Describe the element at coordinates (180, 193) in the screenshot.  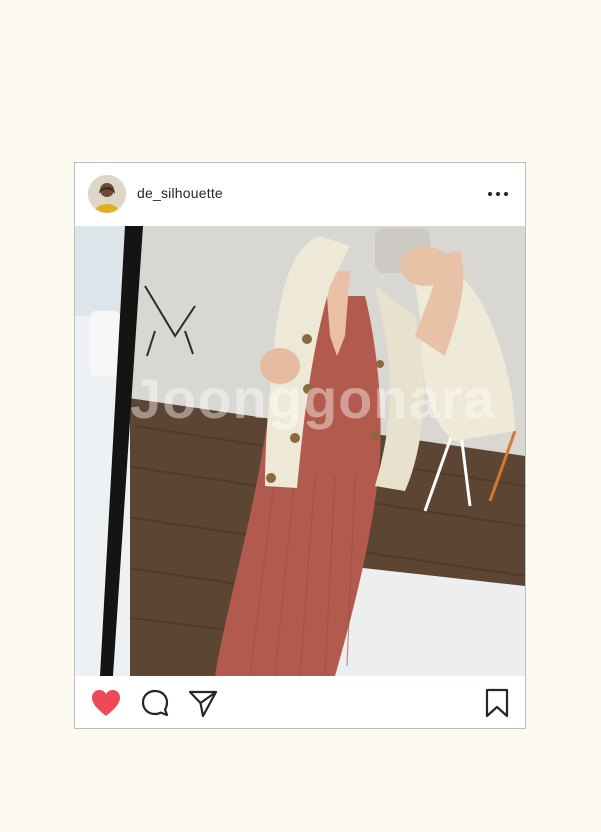
I see `username: de_silhouette` at that location.